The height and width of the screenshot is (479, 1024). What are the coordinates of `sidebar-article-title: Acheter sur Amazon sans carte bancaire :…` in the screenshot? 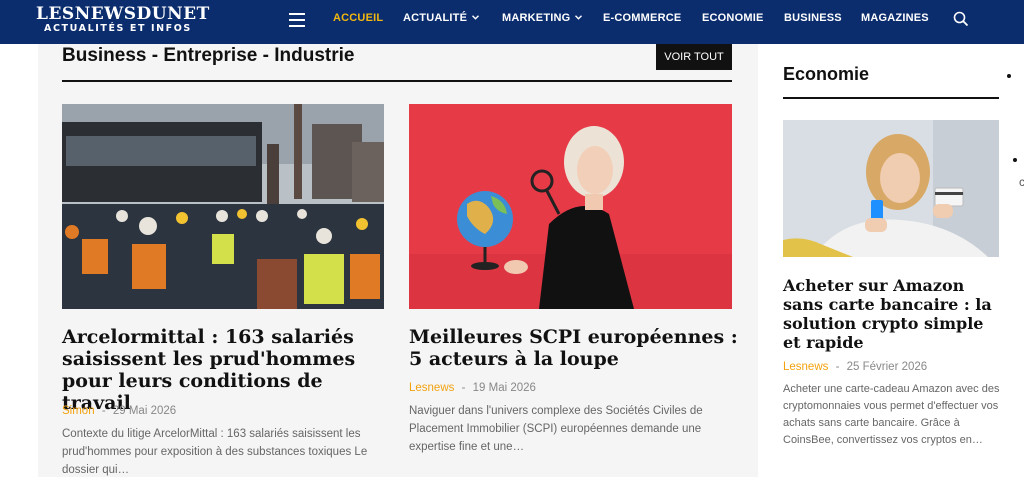 It's located at (894, 314).